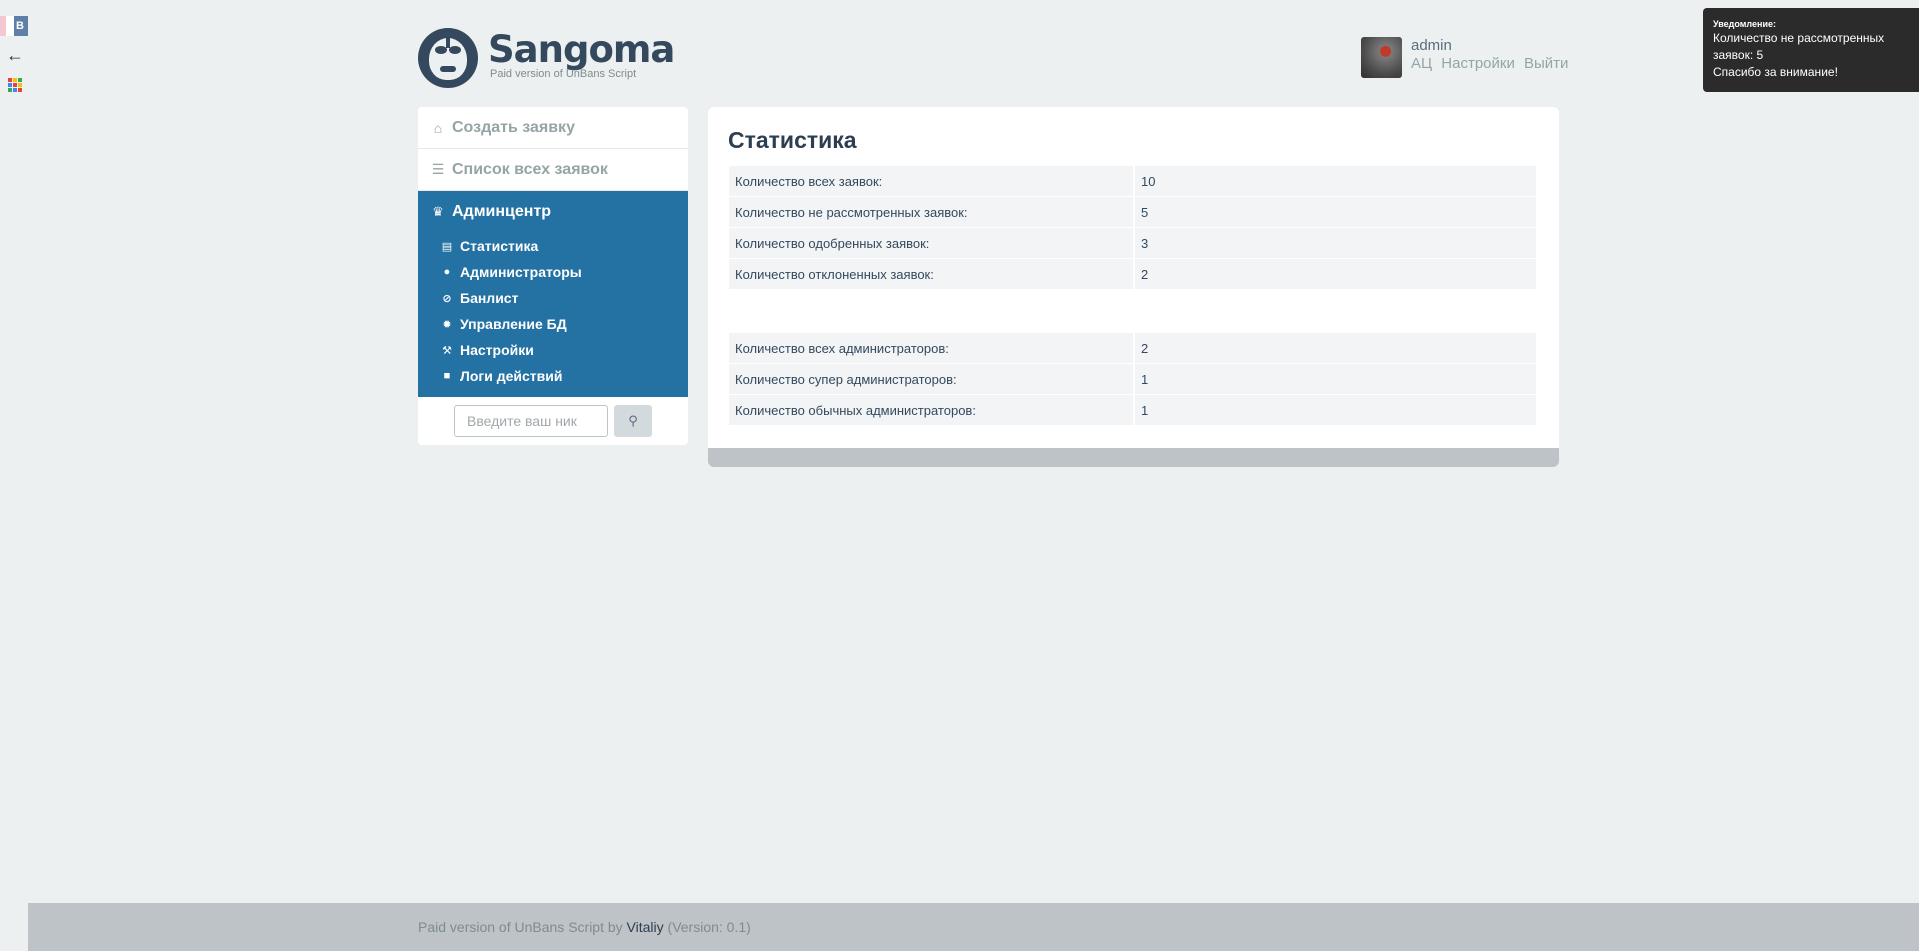 Image resolution: width=1919 pixels, height=951 pixels. I want to click on sidebar-item-label: Администраторы, so click(521, 272).